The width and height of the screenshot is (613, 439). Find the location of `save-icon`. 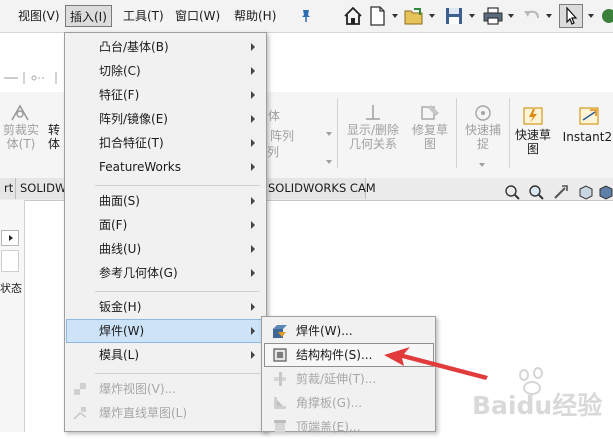

save-icon is located at coordinates (454, 16).